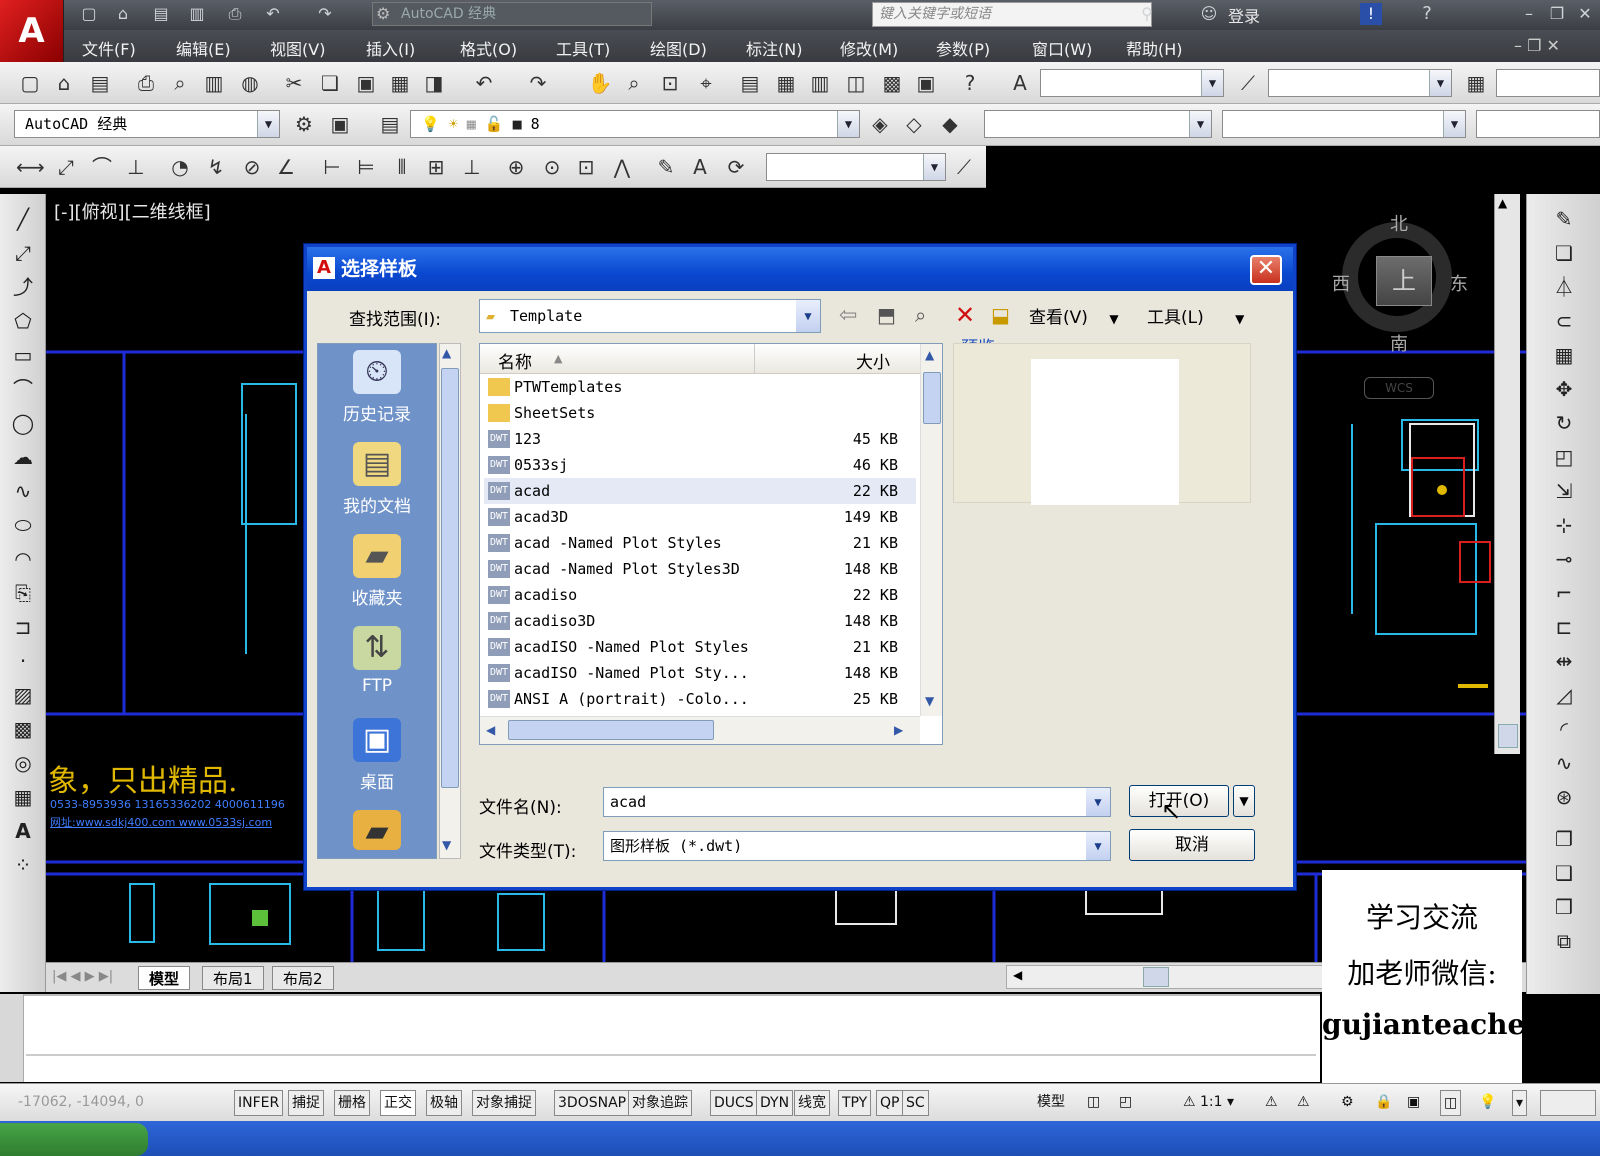 The width and height of the screenshot is (1600, 1156). Describe the element at coordinates (786, 83) in the screenshot. I see `design-center-icon: ▦` at that location.